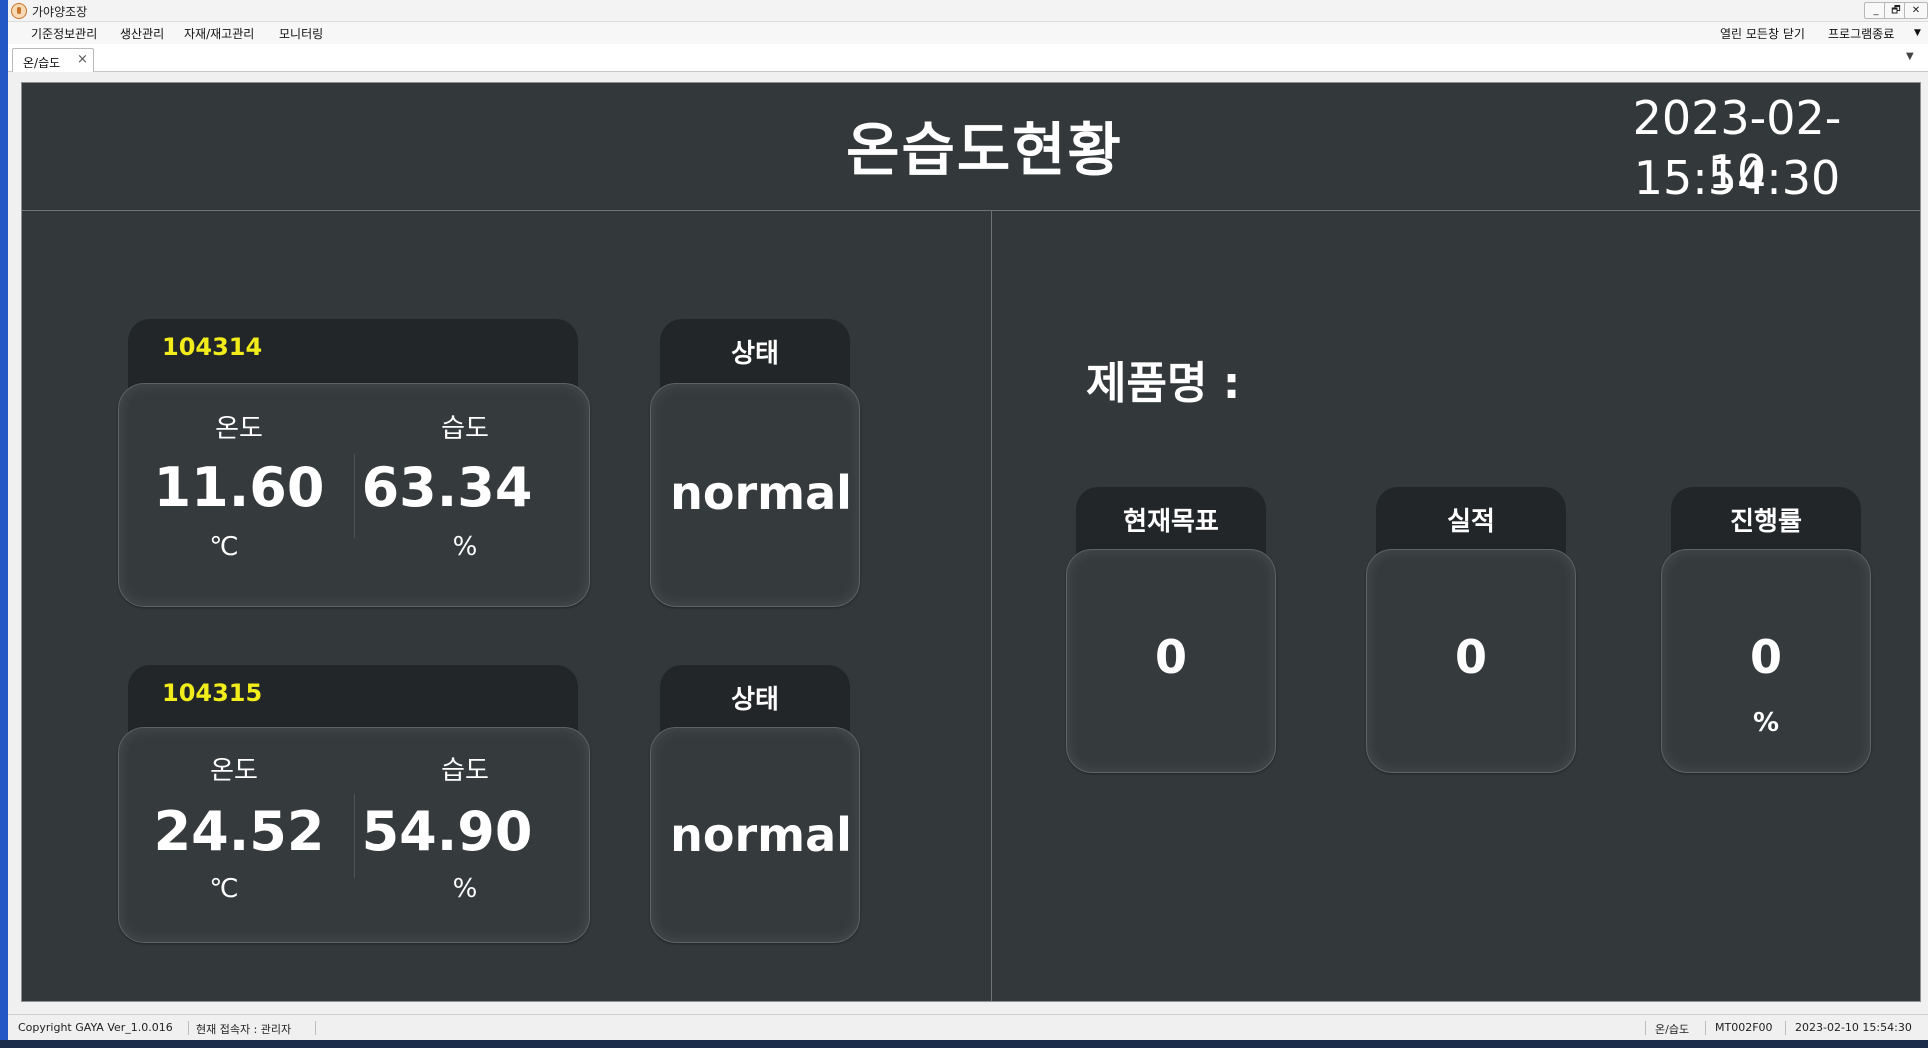  I want to click on temperature-value: 24.52, so click(239, 831).